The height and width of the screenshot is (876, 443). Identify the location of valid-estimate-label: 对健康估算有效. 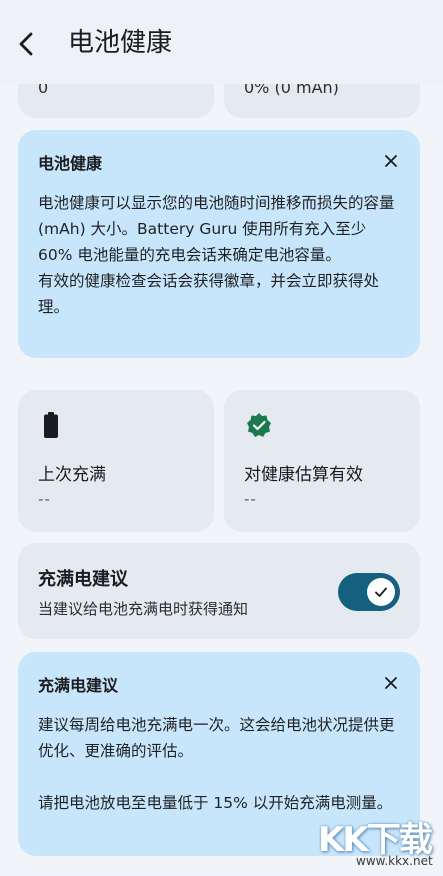
(303, 475).